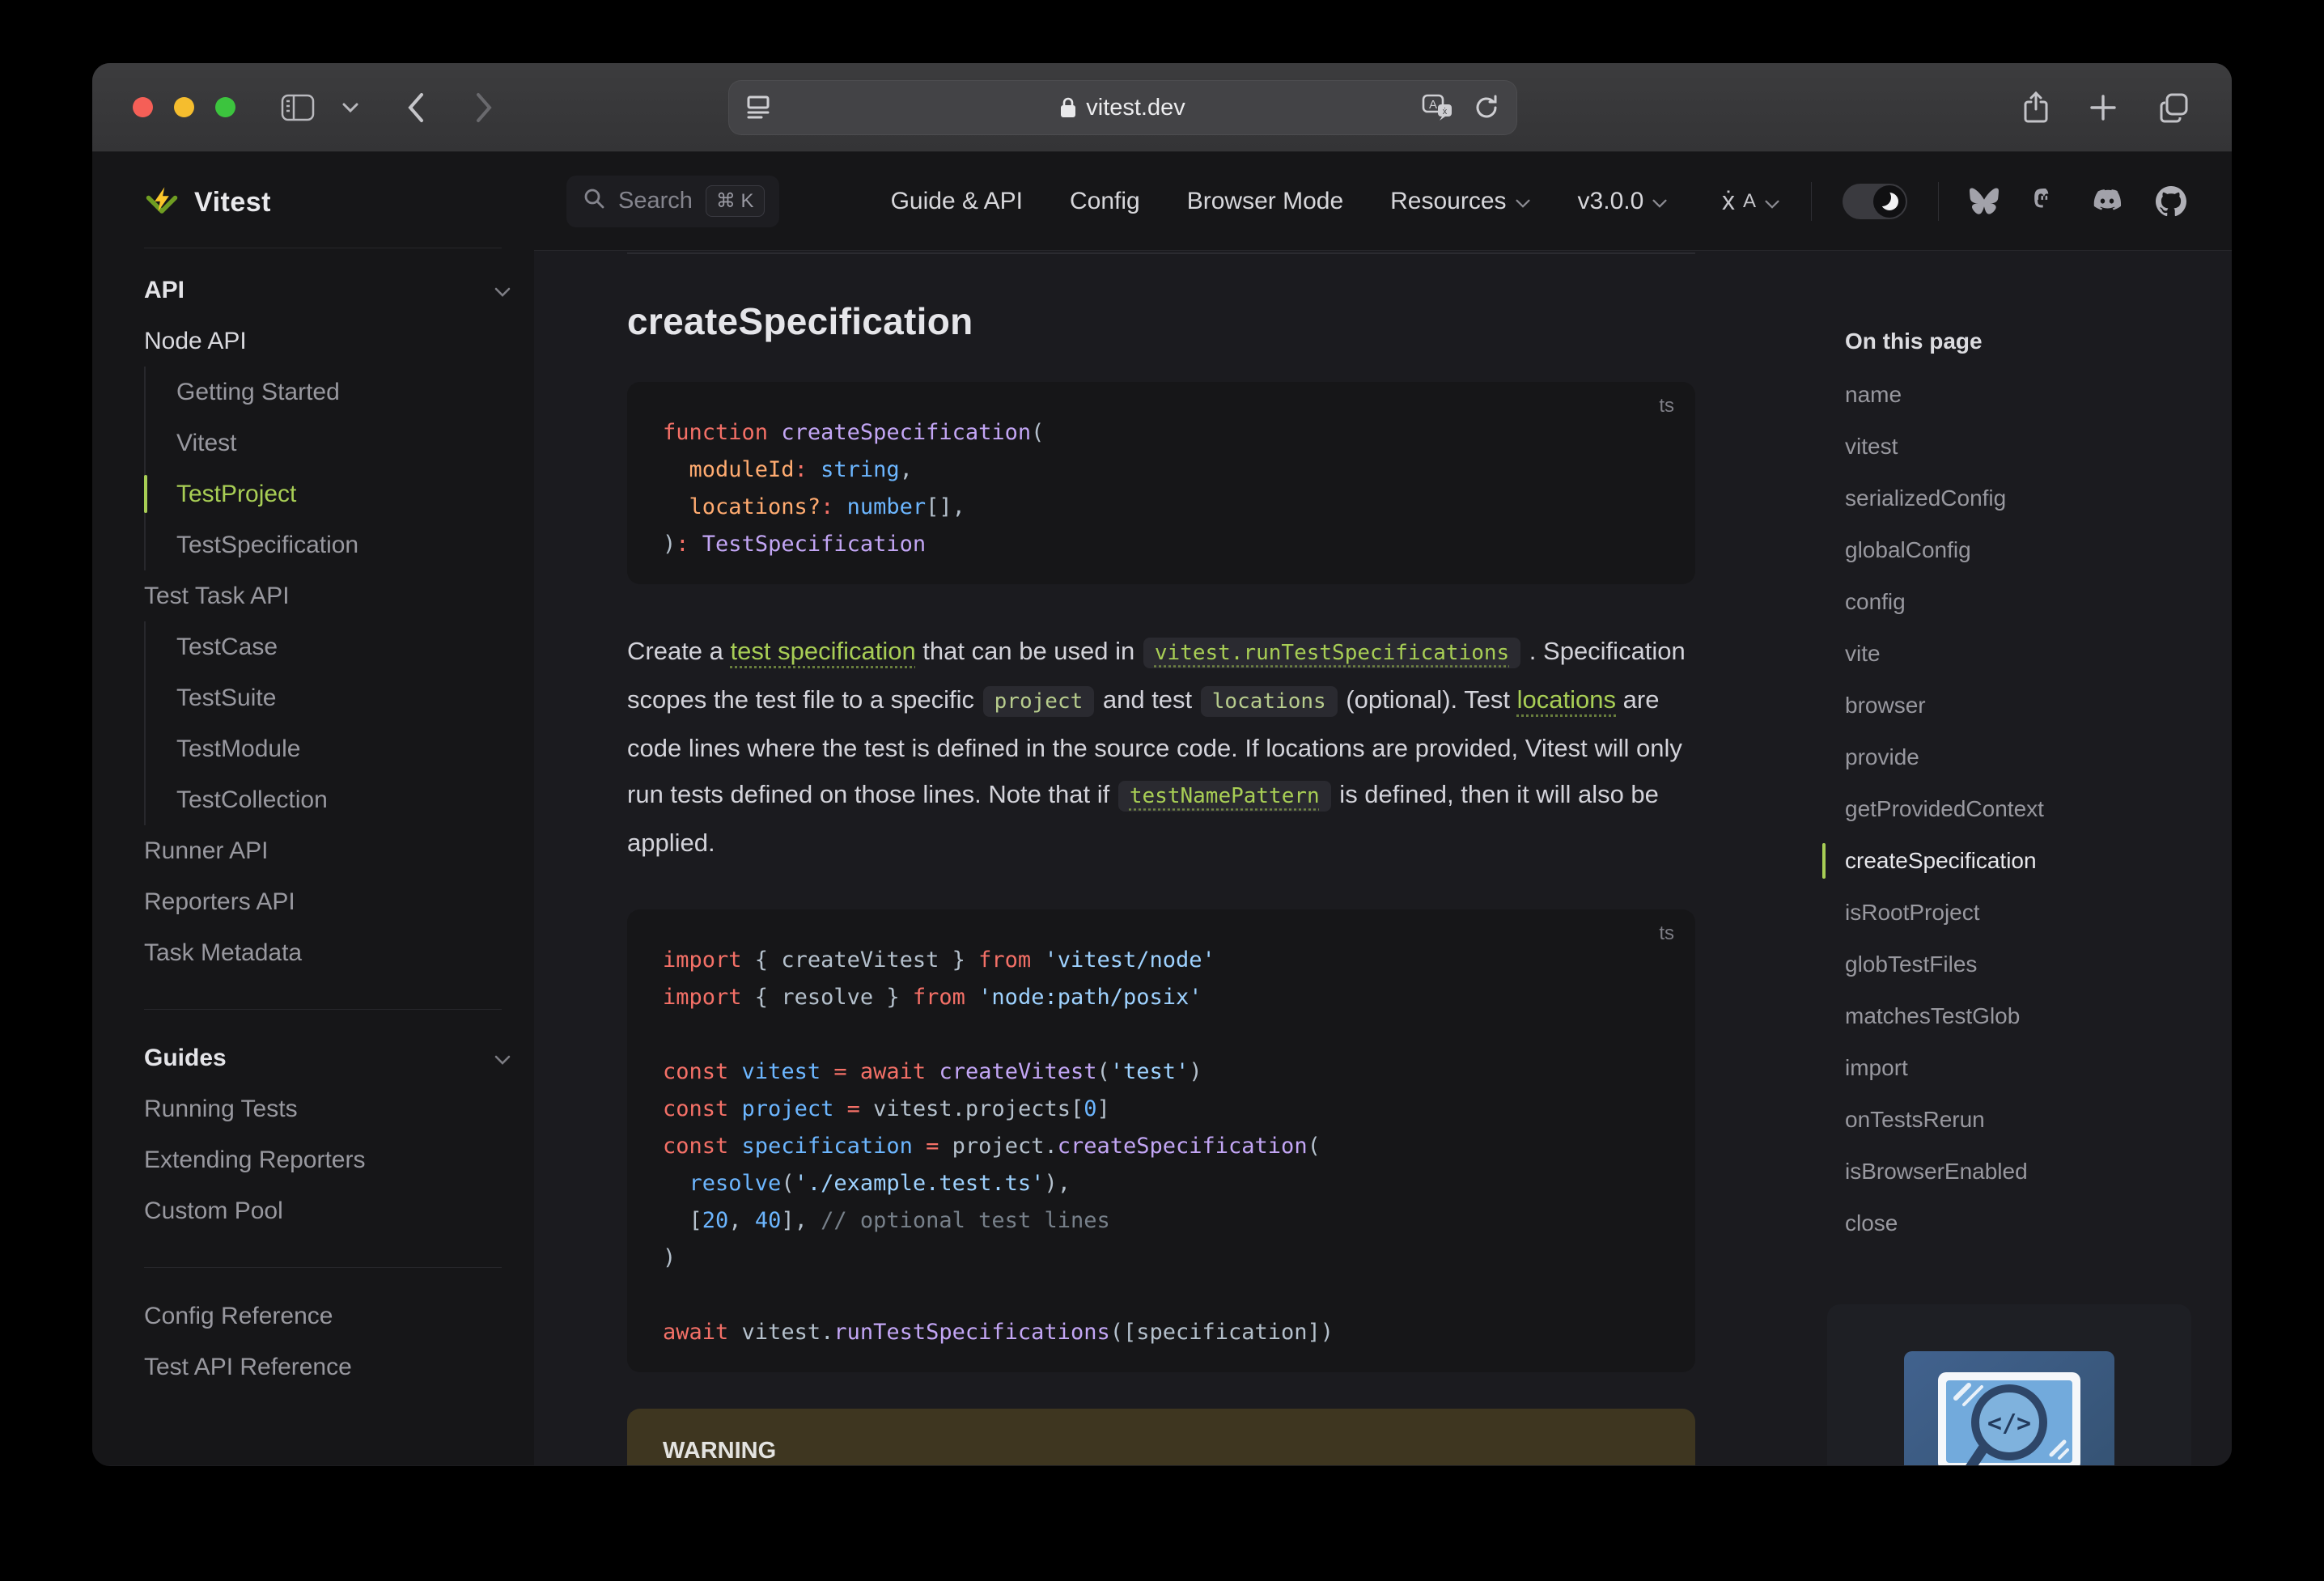  What do you see at coordinates (2103, 107) in the screenshot?
I see `new-tab-icon` at bounding box center [2103, 107].